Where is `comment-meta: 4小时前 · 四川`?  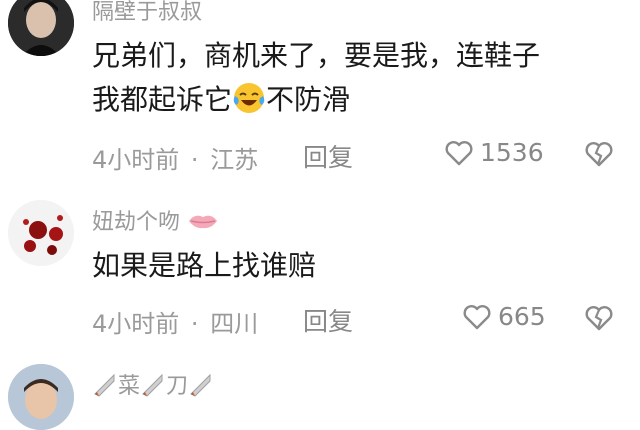 comment-meta: 4小时前 · 四川 is located at coordinates (175, 321).